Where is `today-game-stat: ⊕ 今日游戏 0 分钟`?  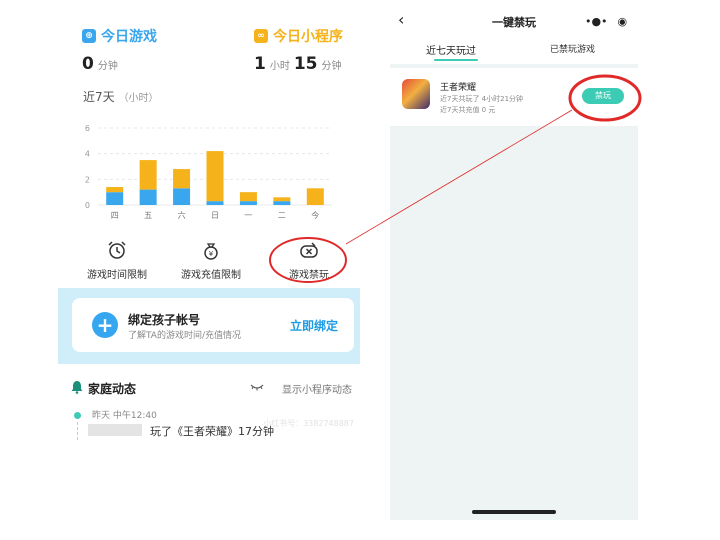
today-game-stat: ⊕ 今日游戏 0 分钟 is located at coordinates (119, 50).